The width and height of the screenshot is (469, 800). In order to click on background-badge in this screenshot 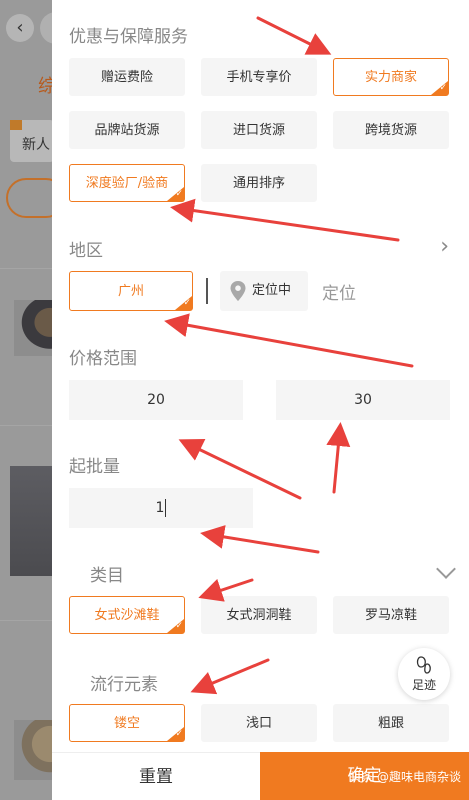, I will do `click(16, 125)`.